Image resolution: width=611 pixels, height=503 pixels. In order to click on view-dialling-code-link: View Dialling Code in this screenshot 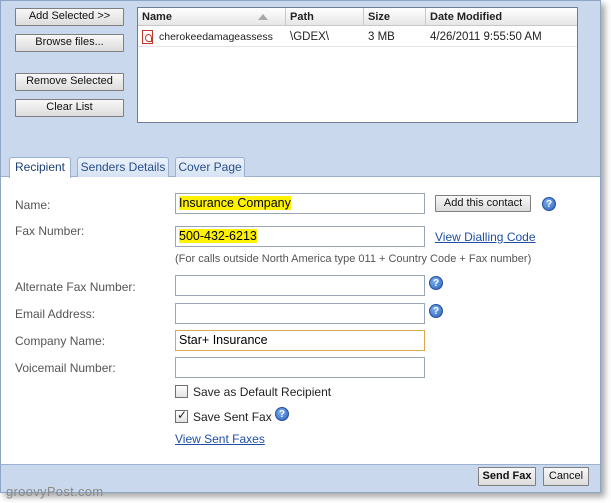, I will do `click(485, 237)`.